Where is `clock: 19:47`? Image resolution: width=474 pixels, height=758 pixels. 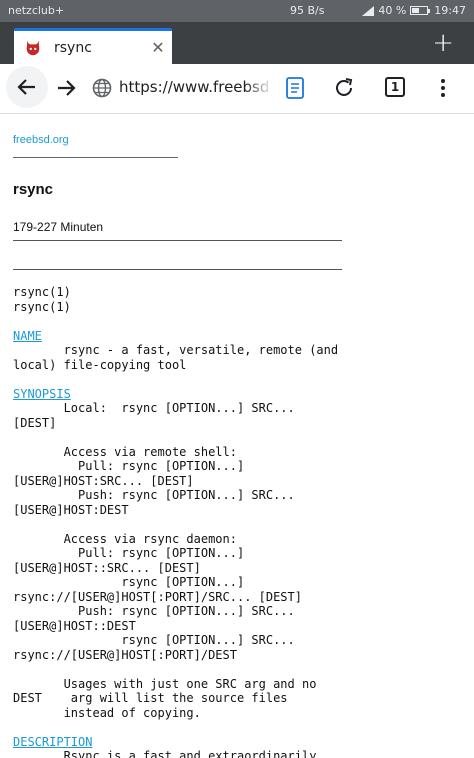 clock: 19:47 is located at coordinates (450, 10).